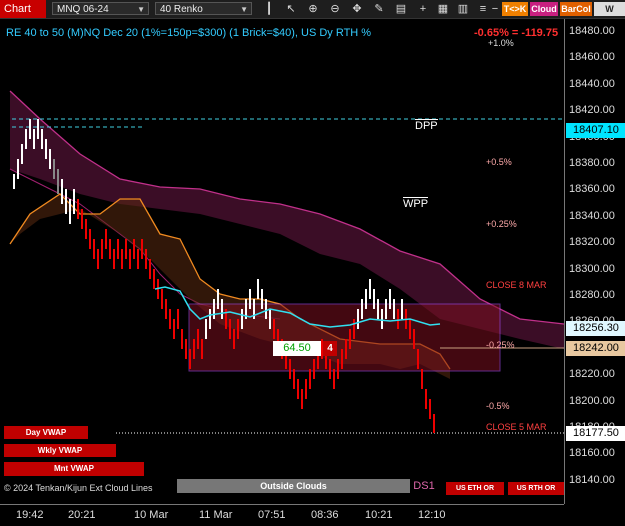  What do you see at coordinates (592, 268) in the screenshot?
I see `price-tick-label: 18300.00` at bounding box center [592, 268].